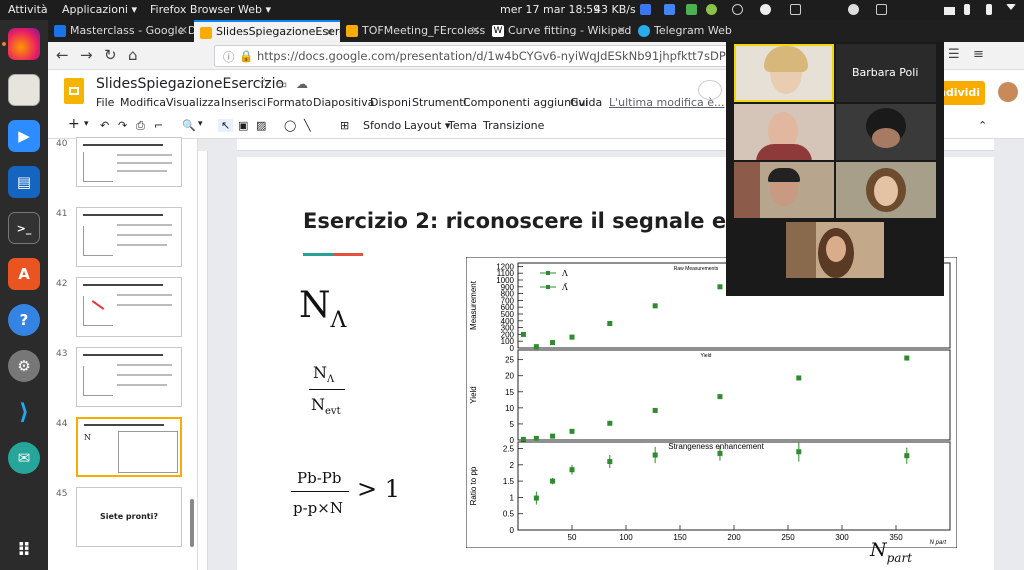 The width and height of the screenshot is (1024, 570). Describe the element at coordinates (765, 9) in the screenshot. I see `info-tray-icon` at that location.